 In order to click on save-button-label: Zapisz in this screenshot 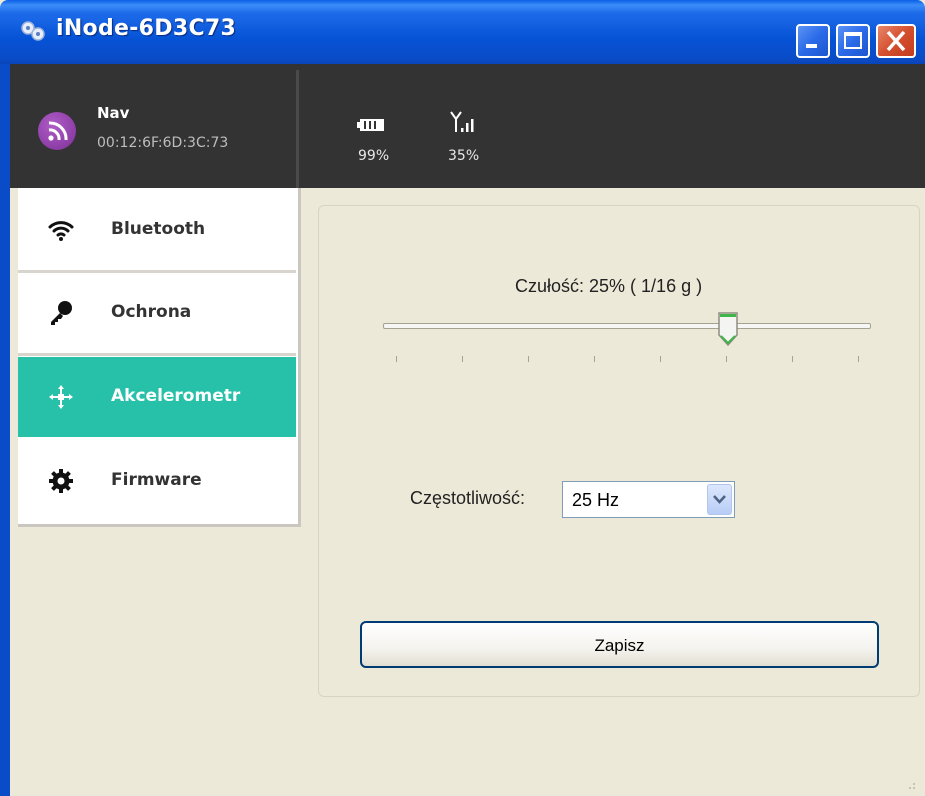, I will do `click(619, 645)`.